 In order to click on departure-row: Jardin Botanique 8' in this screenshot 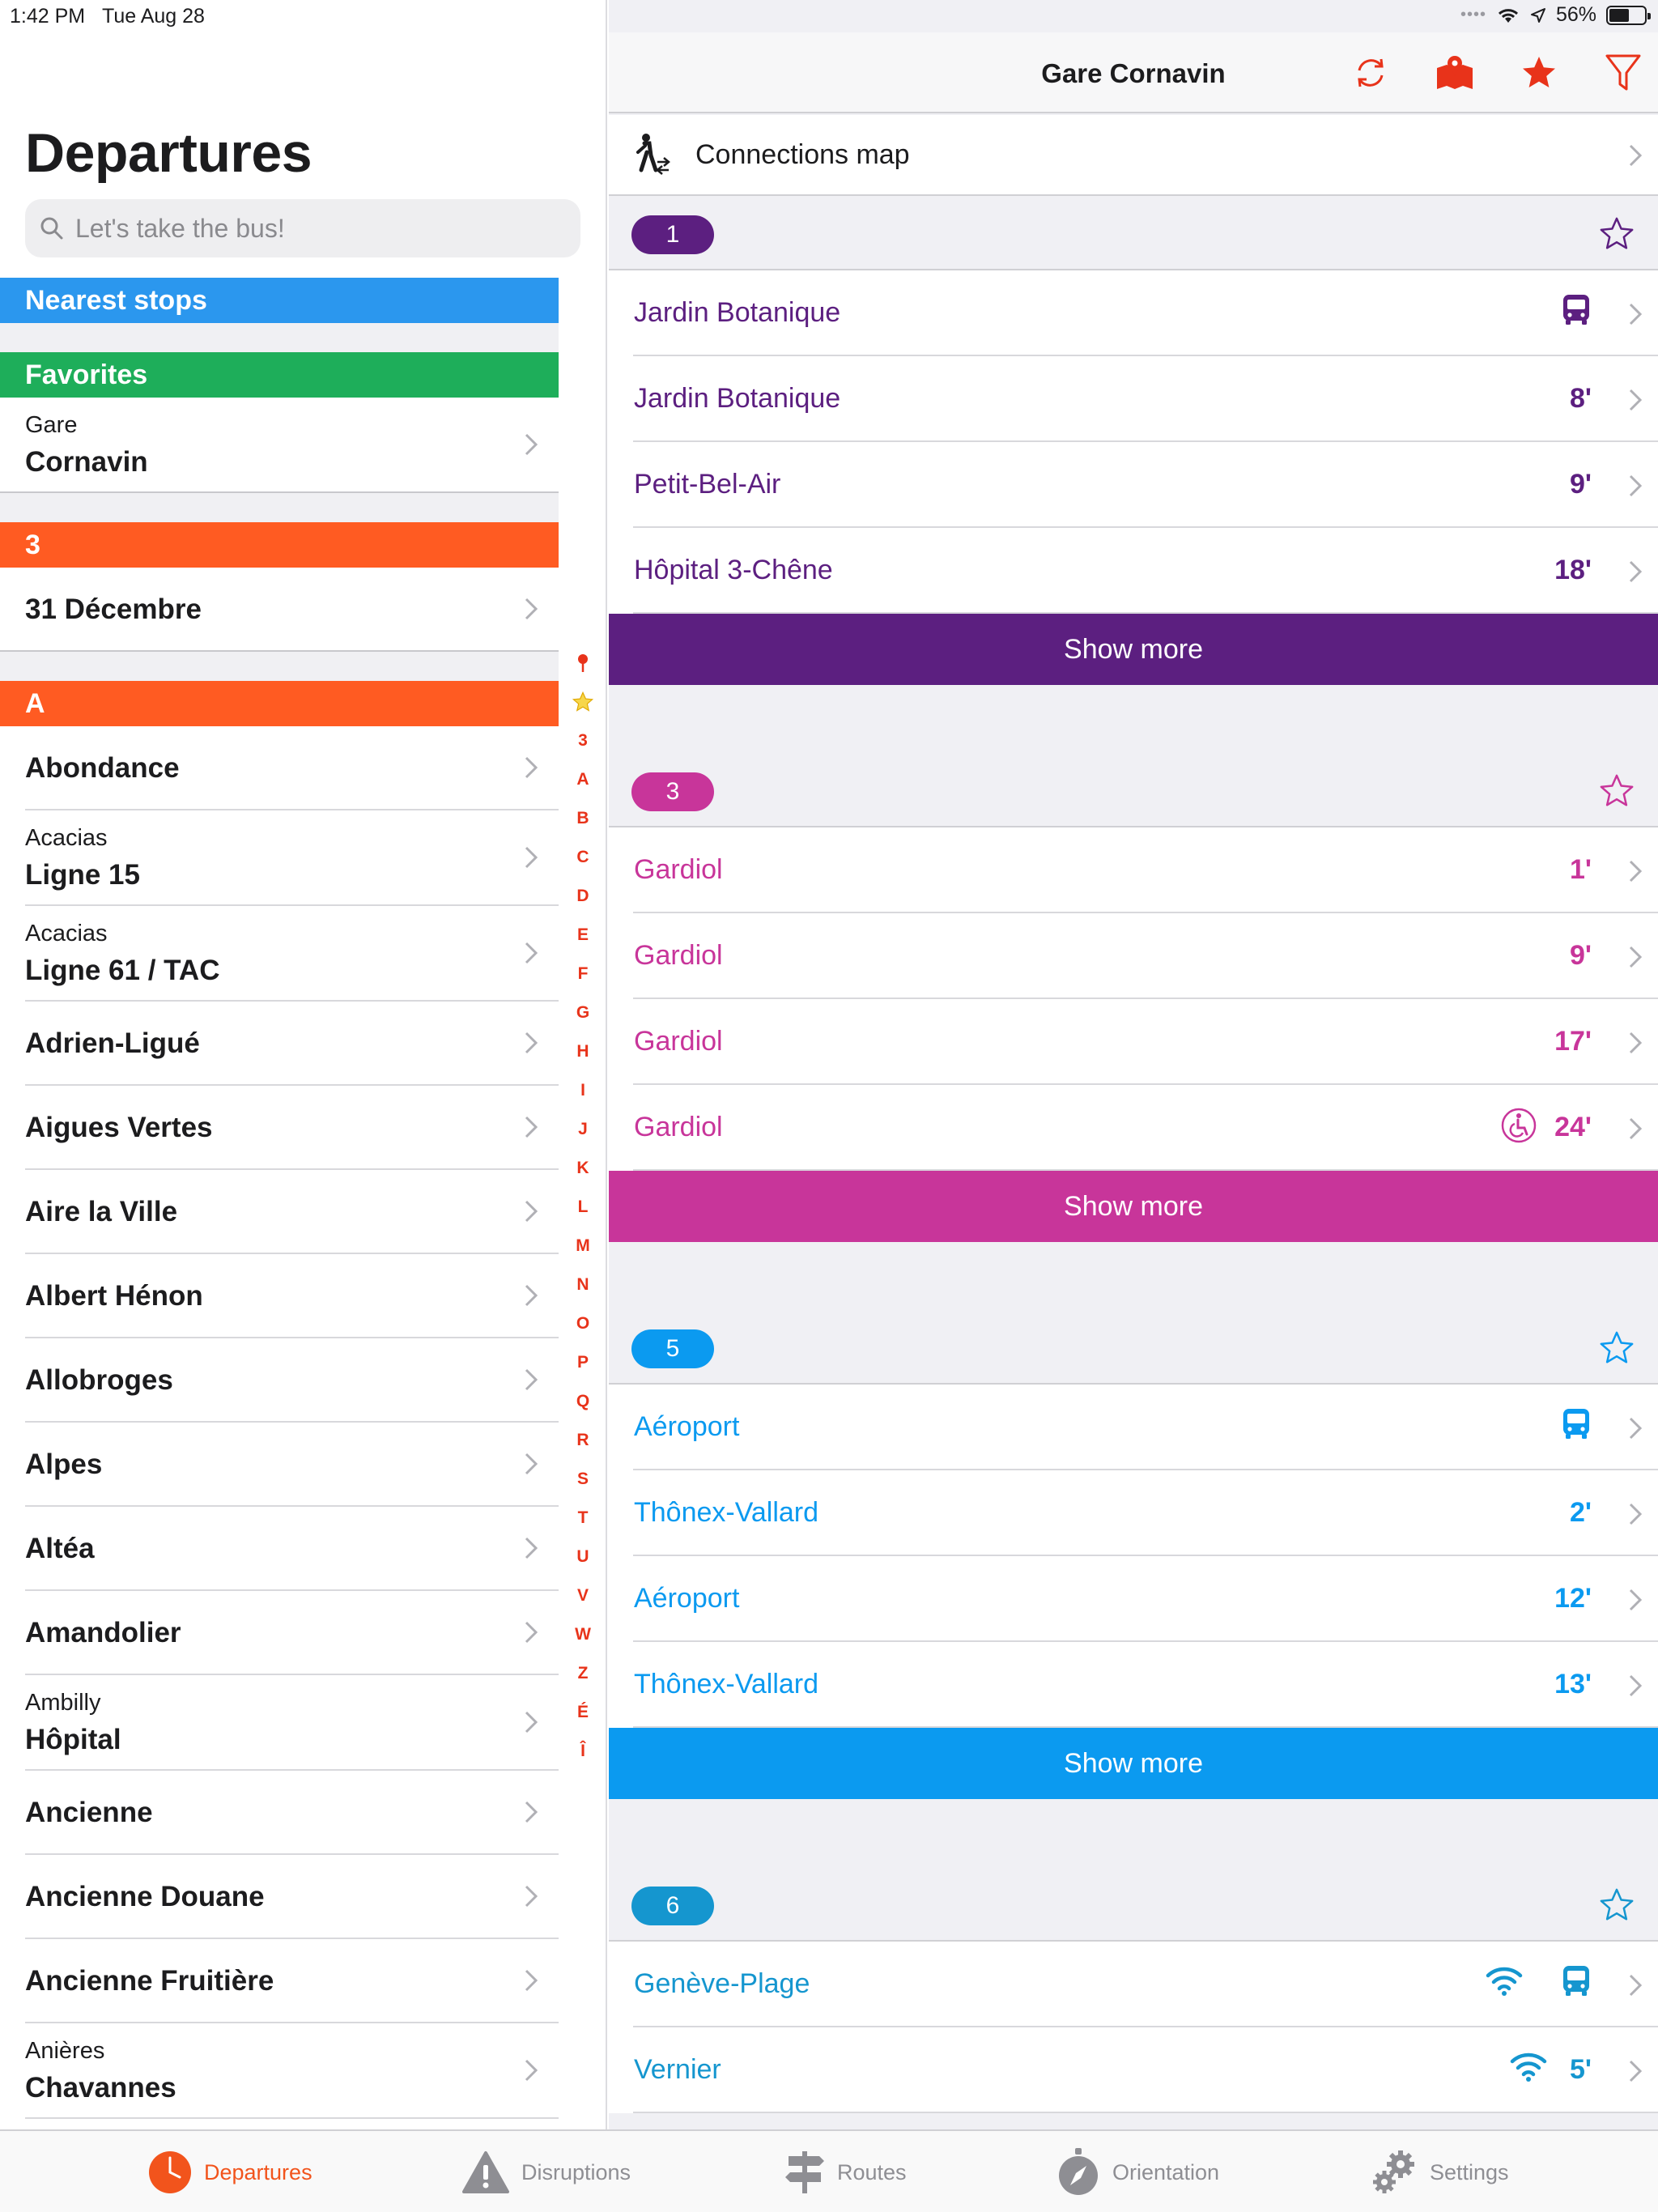, I will do `click(1133, 399)`.